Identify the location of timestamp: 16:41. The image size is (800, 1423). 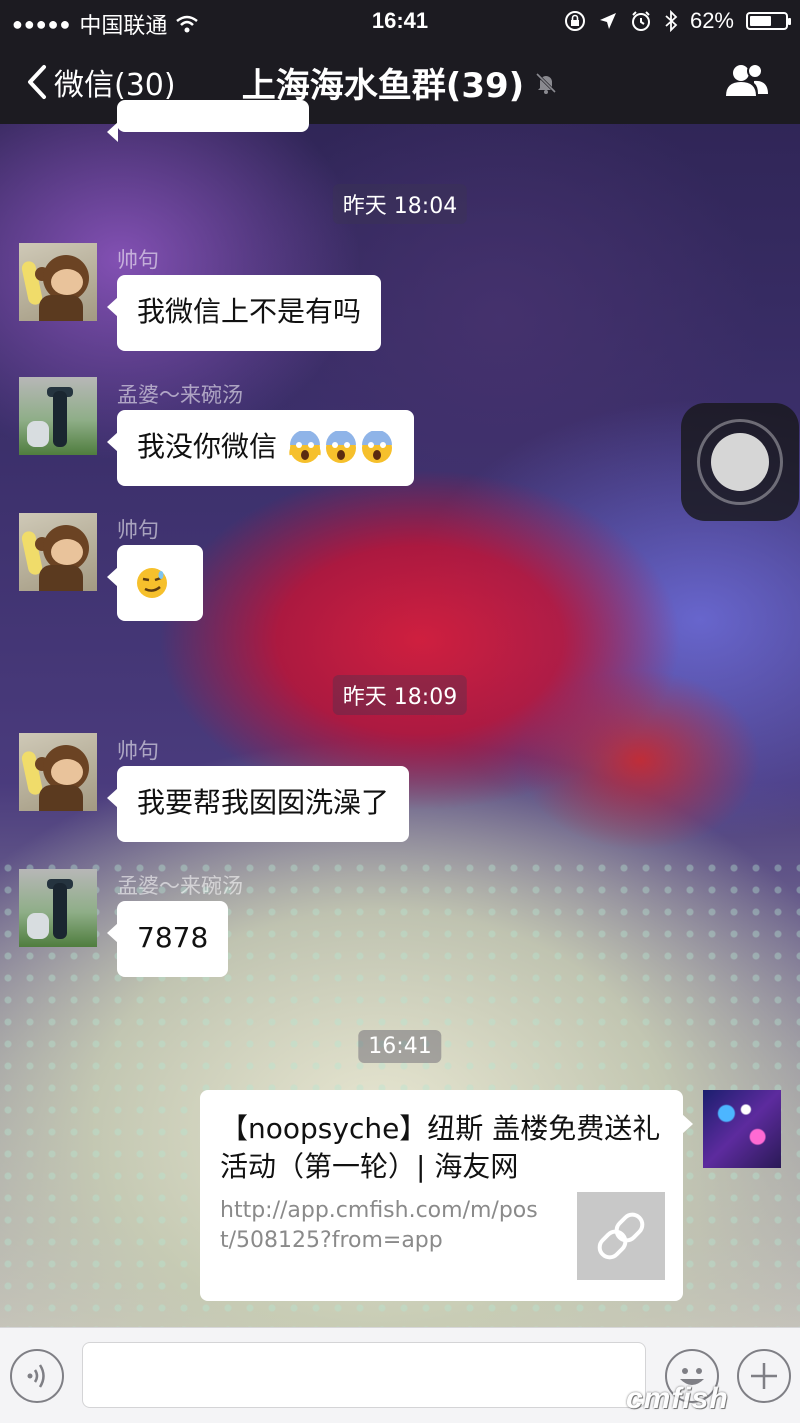
(400, 1046).